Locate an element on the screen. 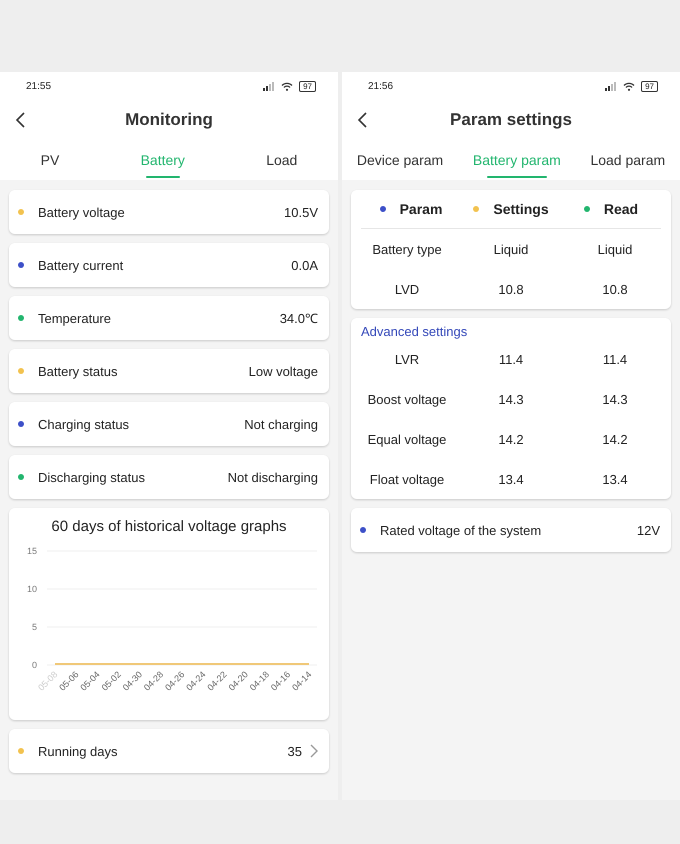 This screenshot has width=680, height=844. tab: PV is located at coordinates (50, 160).